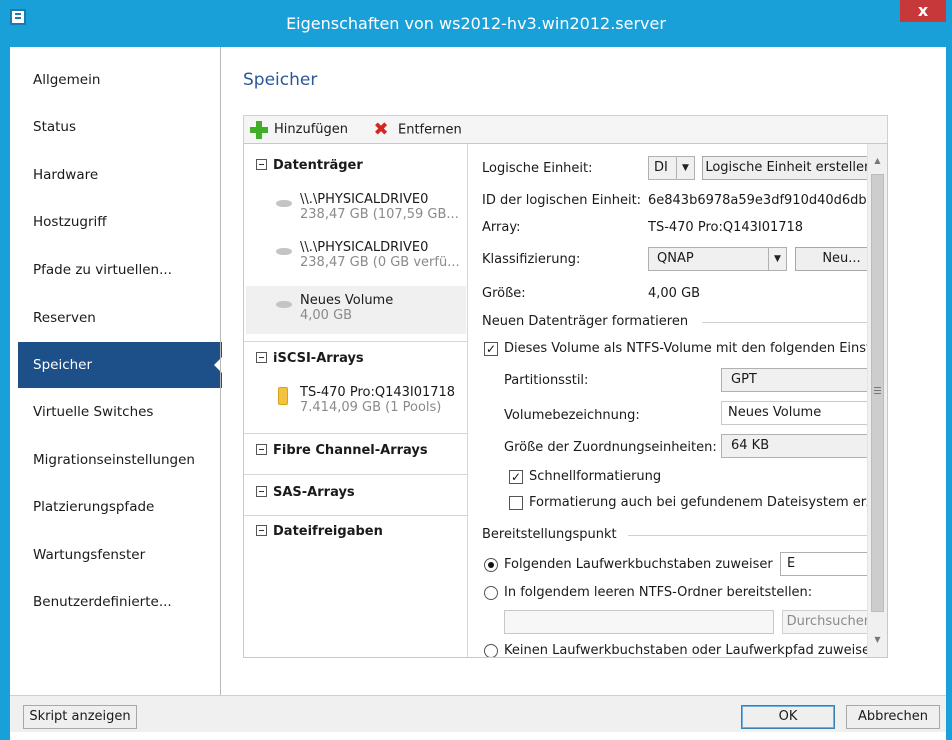  Describe the element at coordinates (537, 168) in the screenshot. I see `lun-label: Logische Einheit:` at that location.